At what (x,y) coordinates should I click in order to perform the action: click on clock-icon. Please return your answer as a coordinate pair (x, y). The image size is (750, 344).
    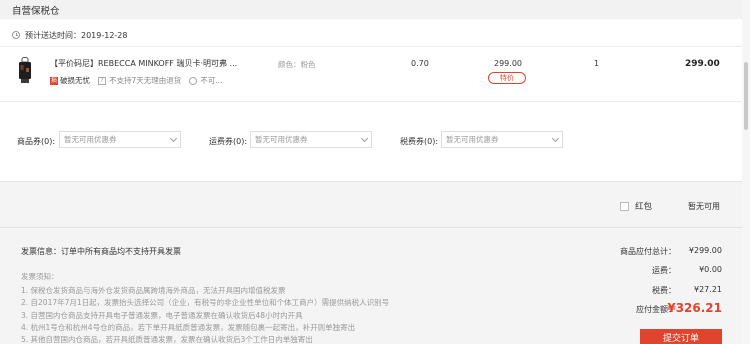
    Looking at the image, I should click on (16, 35).